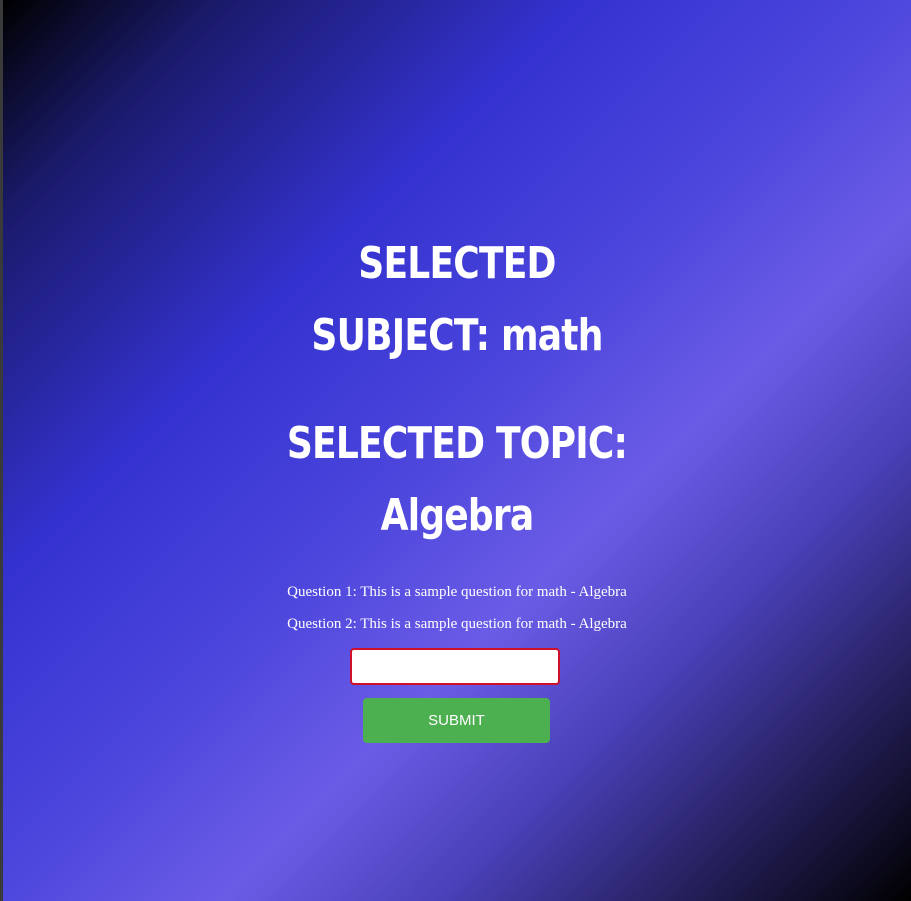 The width and height of the screenshot is (911, 901). I want to click on selected-subject-line-1: SELECTED, so click(457, 263).